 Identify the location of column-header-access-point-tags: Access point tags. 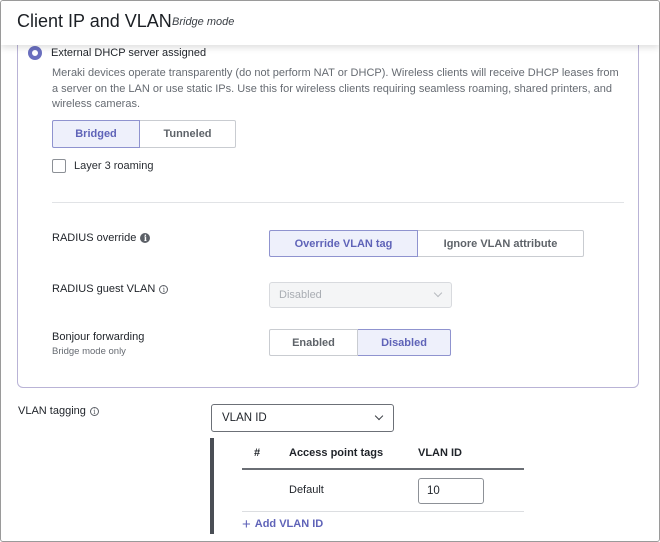
(336, 453).